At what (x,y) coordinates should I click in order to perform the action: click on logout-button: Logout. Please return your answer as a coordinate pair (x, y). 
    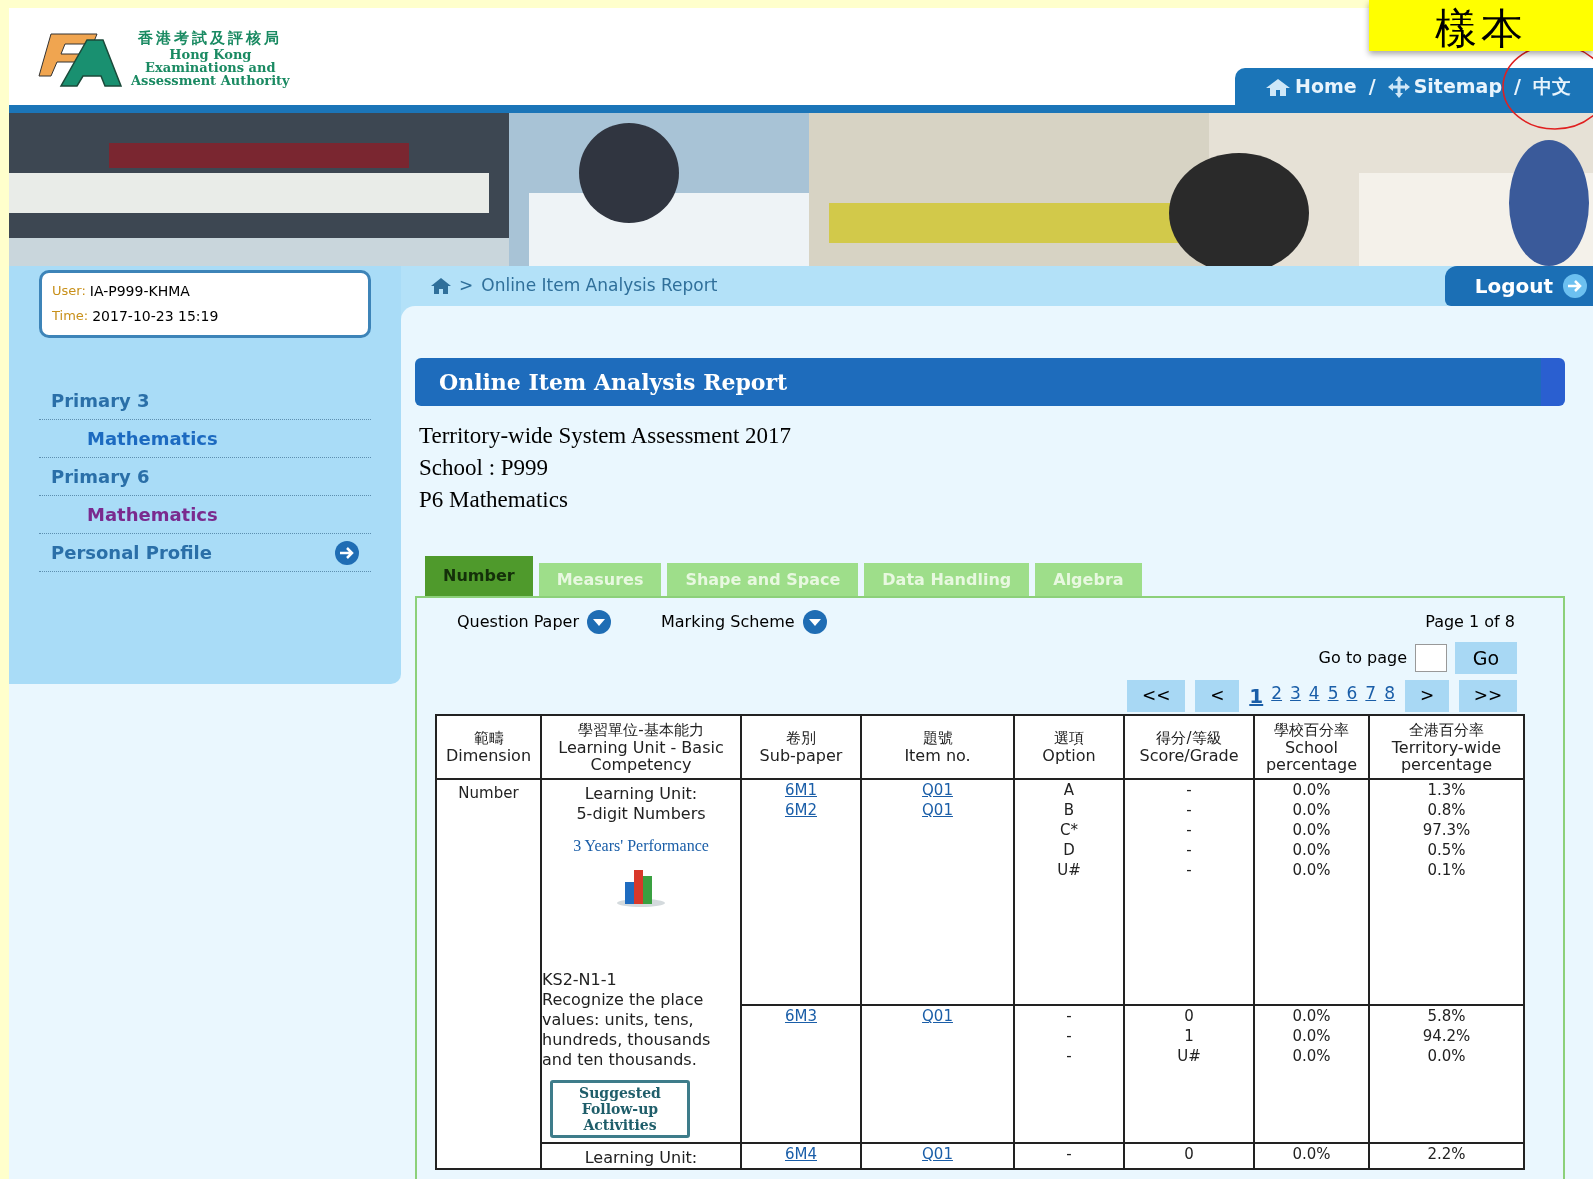
    Looking at the image, I should click on (1518, 286).